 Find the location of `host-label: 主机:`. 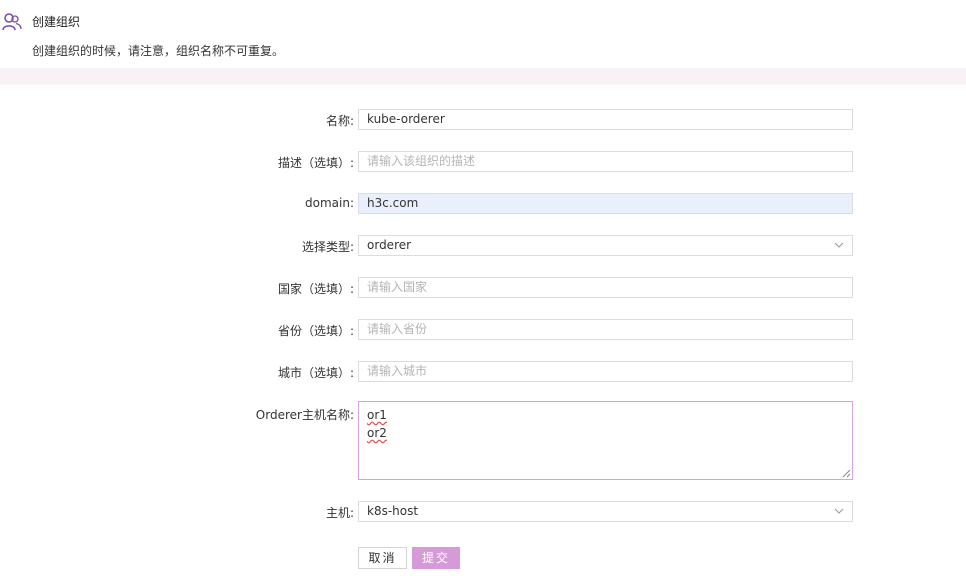

host-label: 主机: is located at coordinates (339, 513).